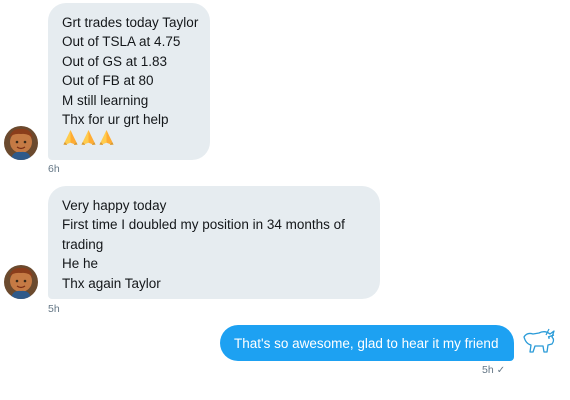  What do you see at coordinates (539, 342) in the screenshot?
I see `bull-logo-icon` at bounding box center [539, 342].